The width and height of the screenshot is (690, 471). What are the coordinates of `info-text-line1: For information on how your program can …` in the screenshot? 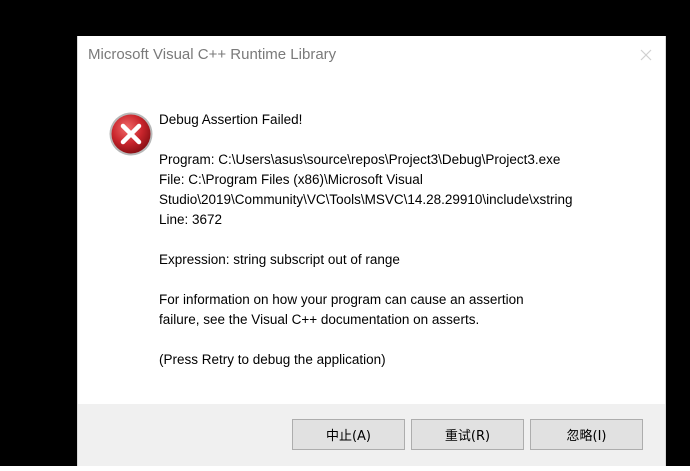 It's located at (341, 299).